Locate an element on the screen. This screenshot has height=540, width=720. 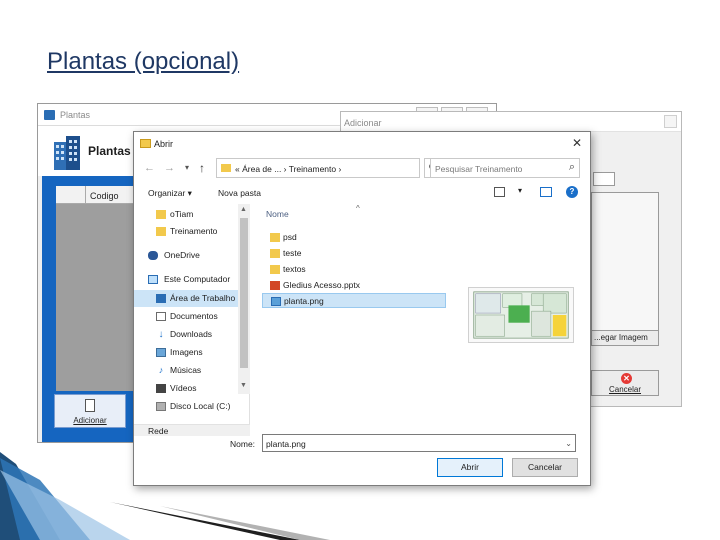
adicionar-close-button is located at coordinates (670, 121).